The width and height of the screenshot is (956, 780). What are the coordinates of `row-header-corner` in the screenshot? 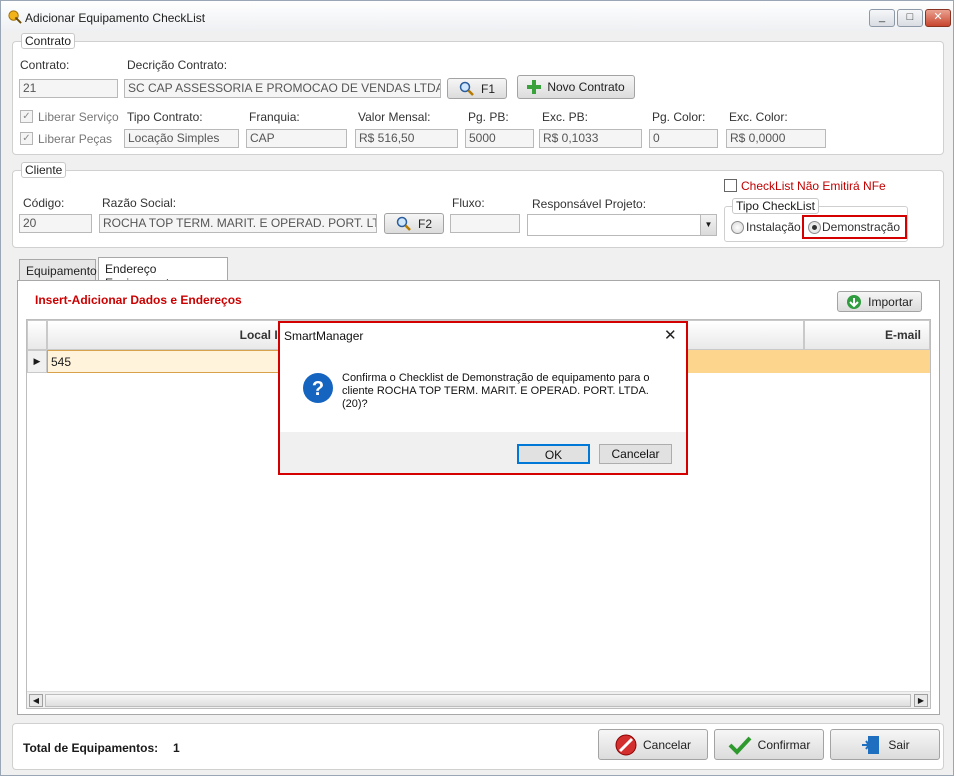 It's located at (37, 335).